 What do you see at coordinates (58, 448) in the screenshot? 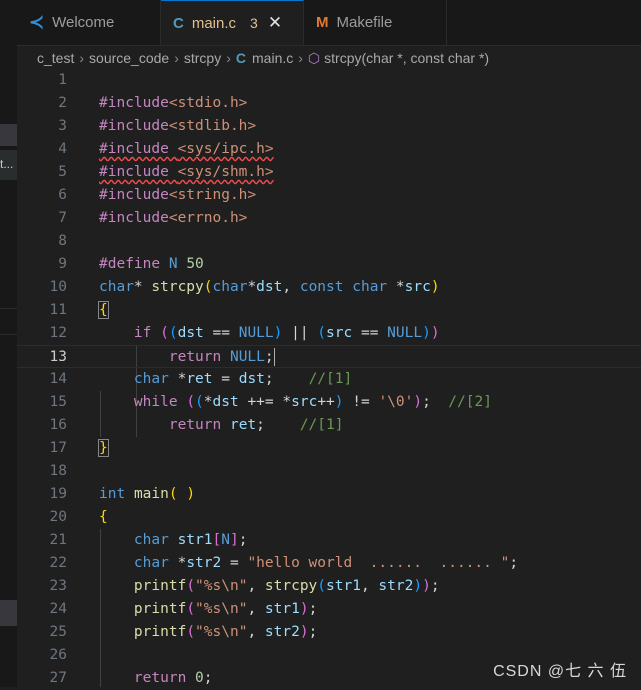
I see `line-number: 17` at bounding box center [58, 448].